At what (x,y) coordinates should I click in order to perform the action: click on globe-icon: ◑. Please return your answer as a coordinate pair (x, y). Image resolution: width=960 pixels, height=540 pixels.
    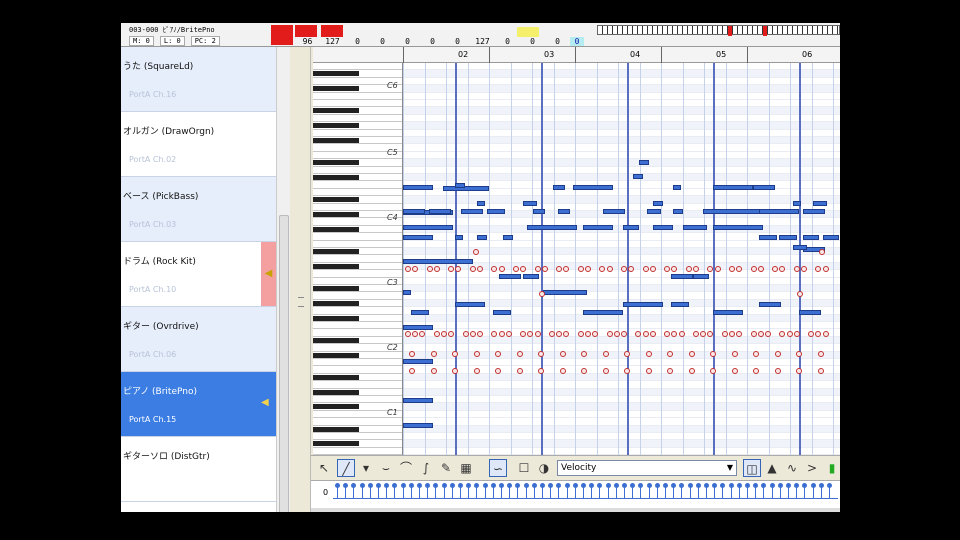
    Looking at the image, I should click on (544, 468).